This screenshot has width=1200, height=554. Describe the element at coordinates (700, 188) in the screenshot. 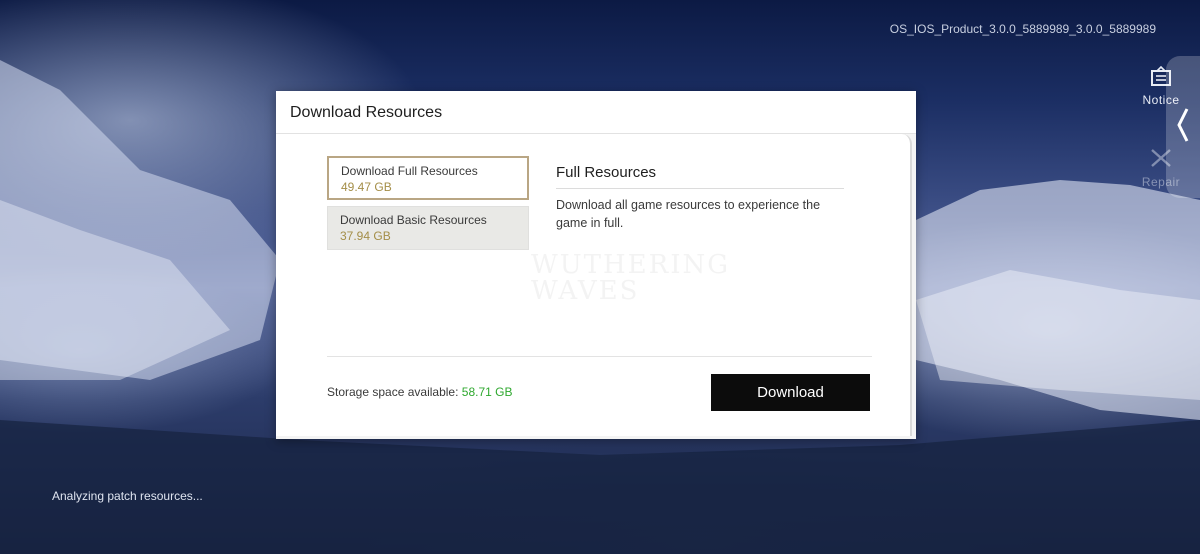

I see `detail-divider` at that location.